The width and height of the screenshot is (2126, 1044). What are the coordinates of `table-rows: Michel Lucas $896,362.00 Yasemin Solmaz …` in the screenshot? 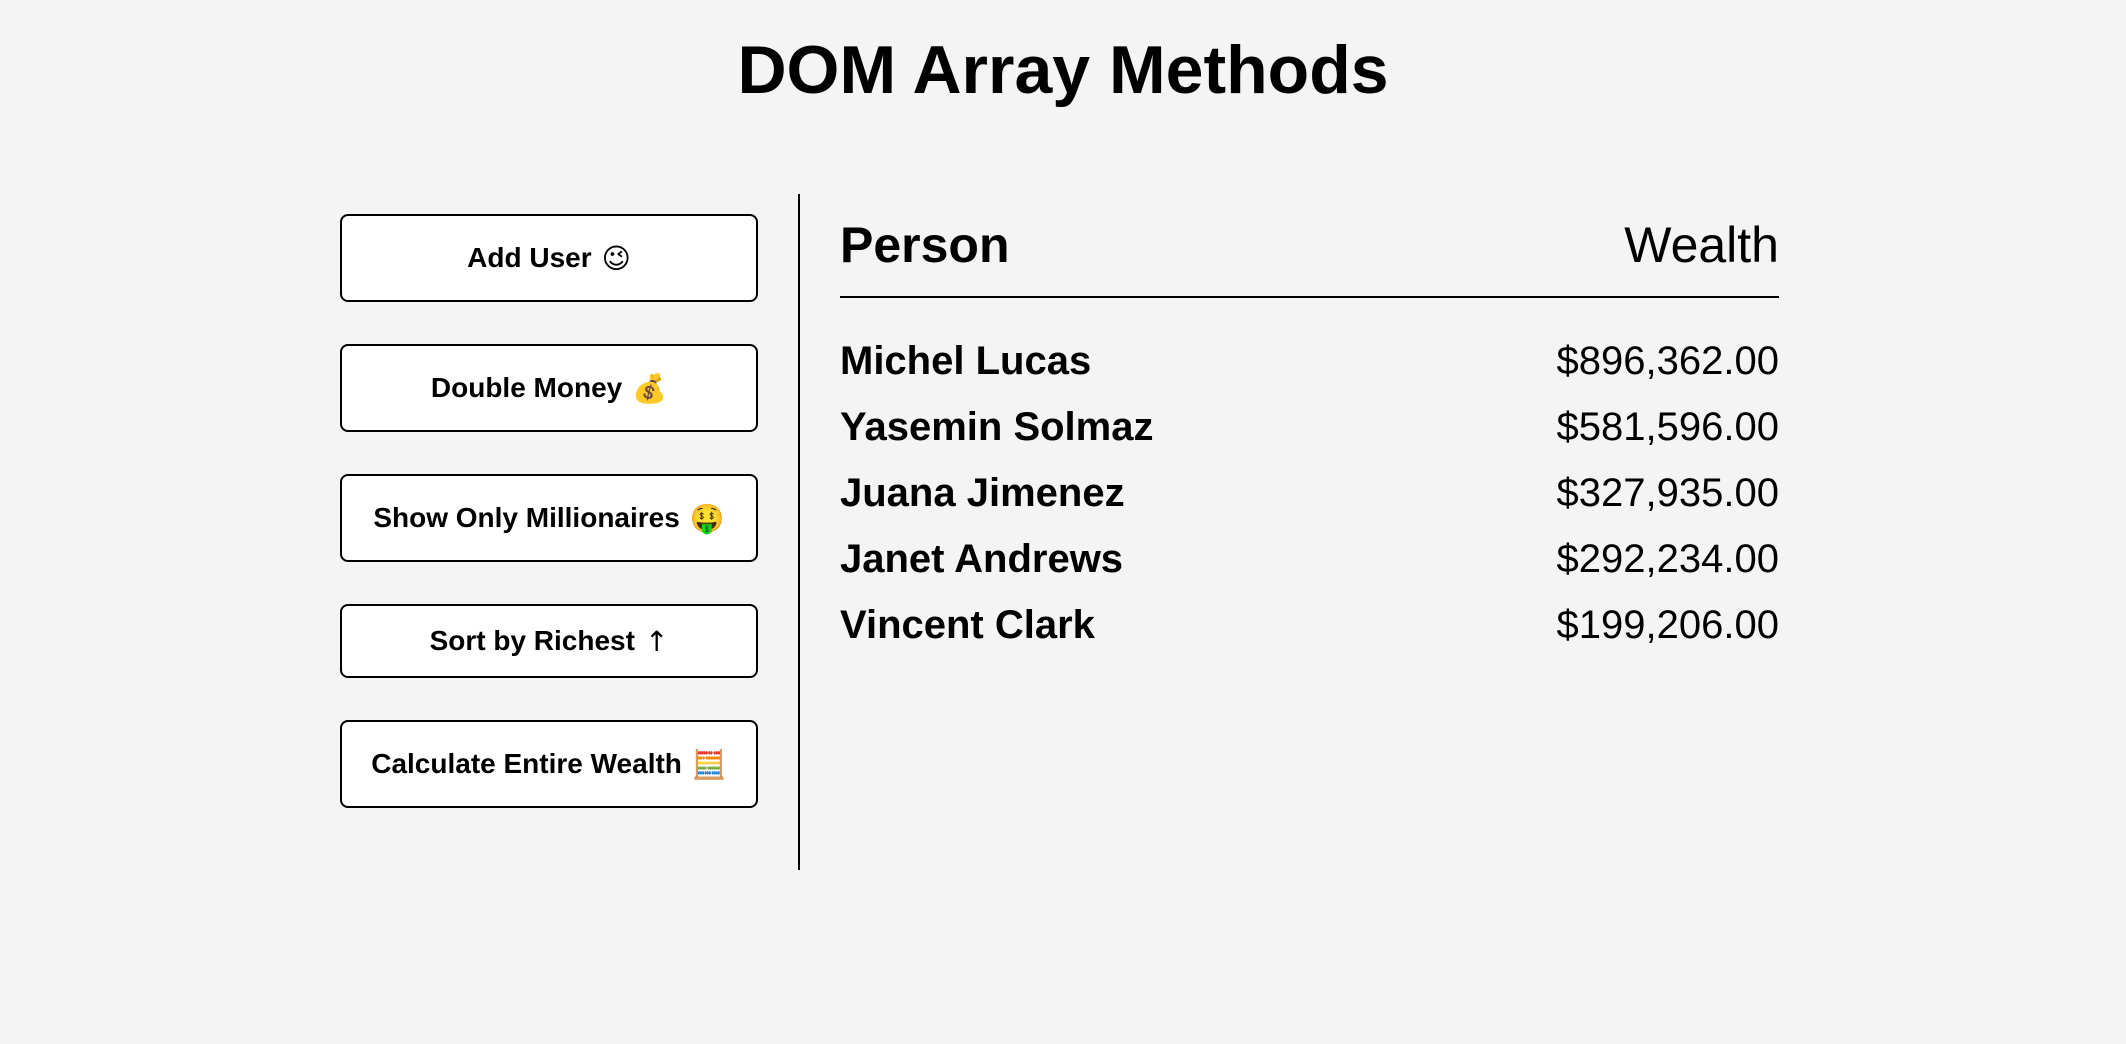 It's located at (1309, 493).